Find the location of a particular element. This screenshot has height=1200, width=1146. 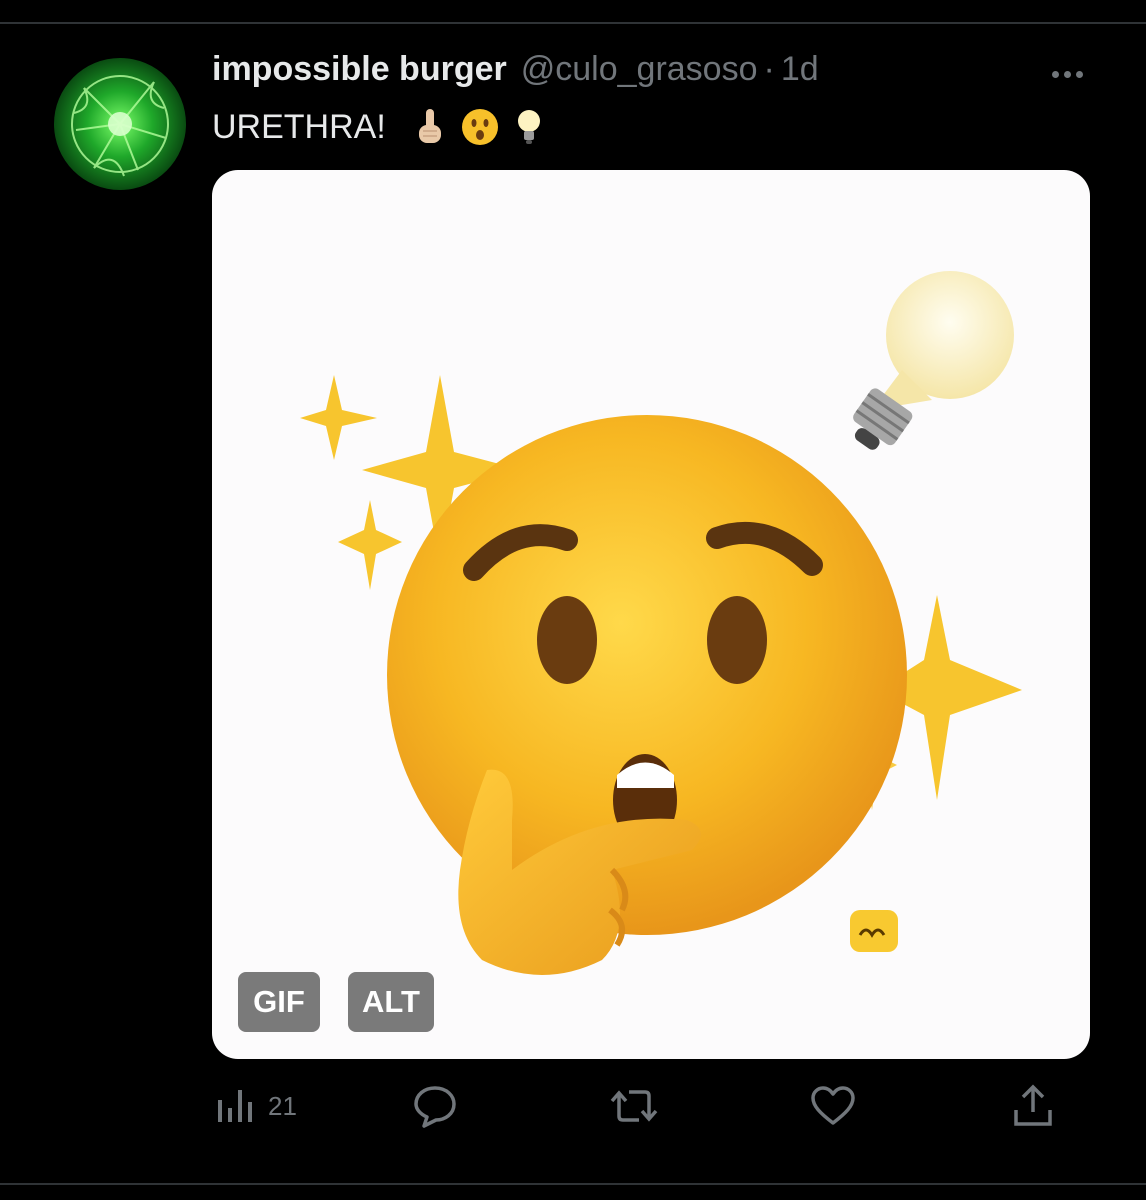

reply-icon is located at coordinates (435, 1107).